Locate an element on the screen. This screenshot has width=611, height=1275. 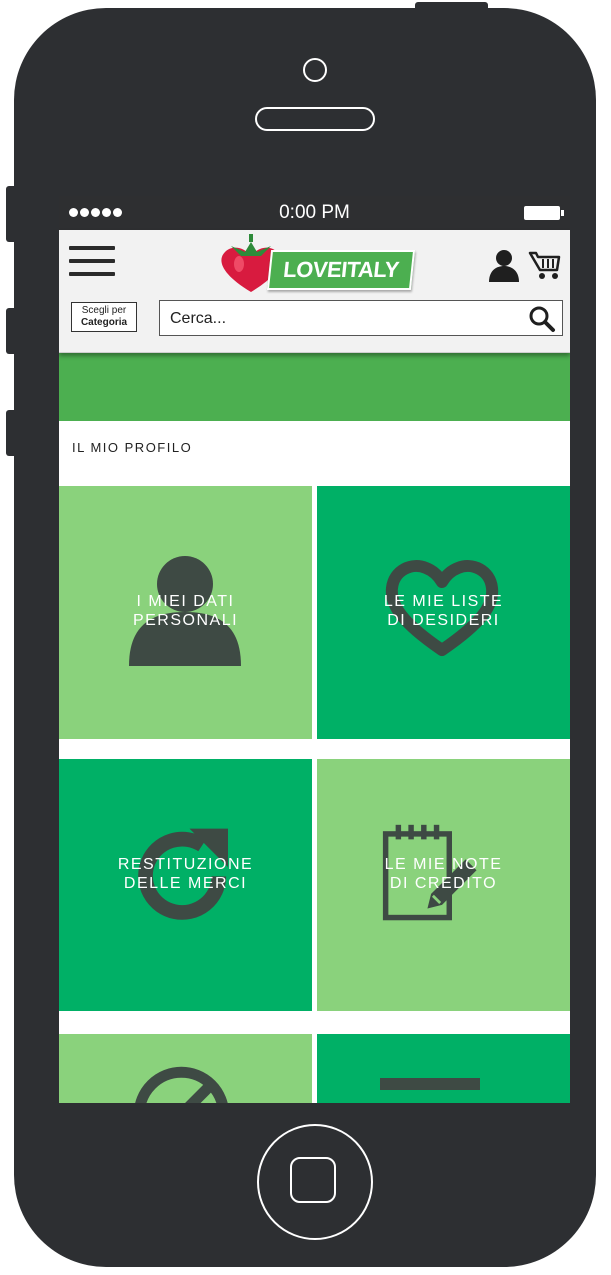
tile-wishlists: LE MIE LISTE DI DESIDERI is located at coordinates (443, 612).